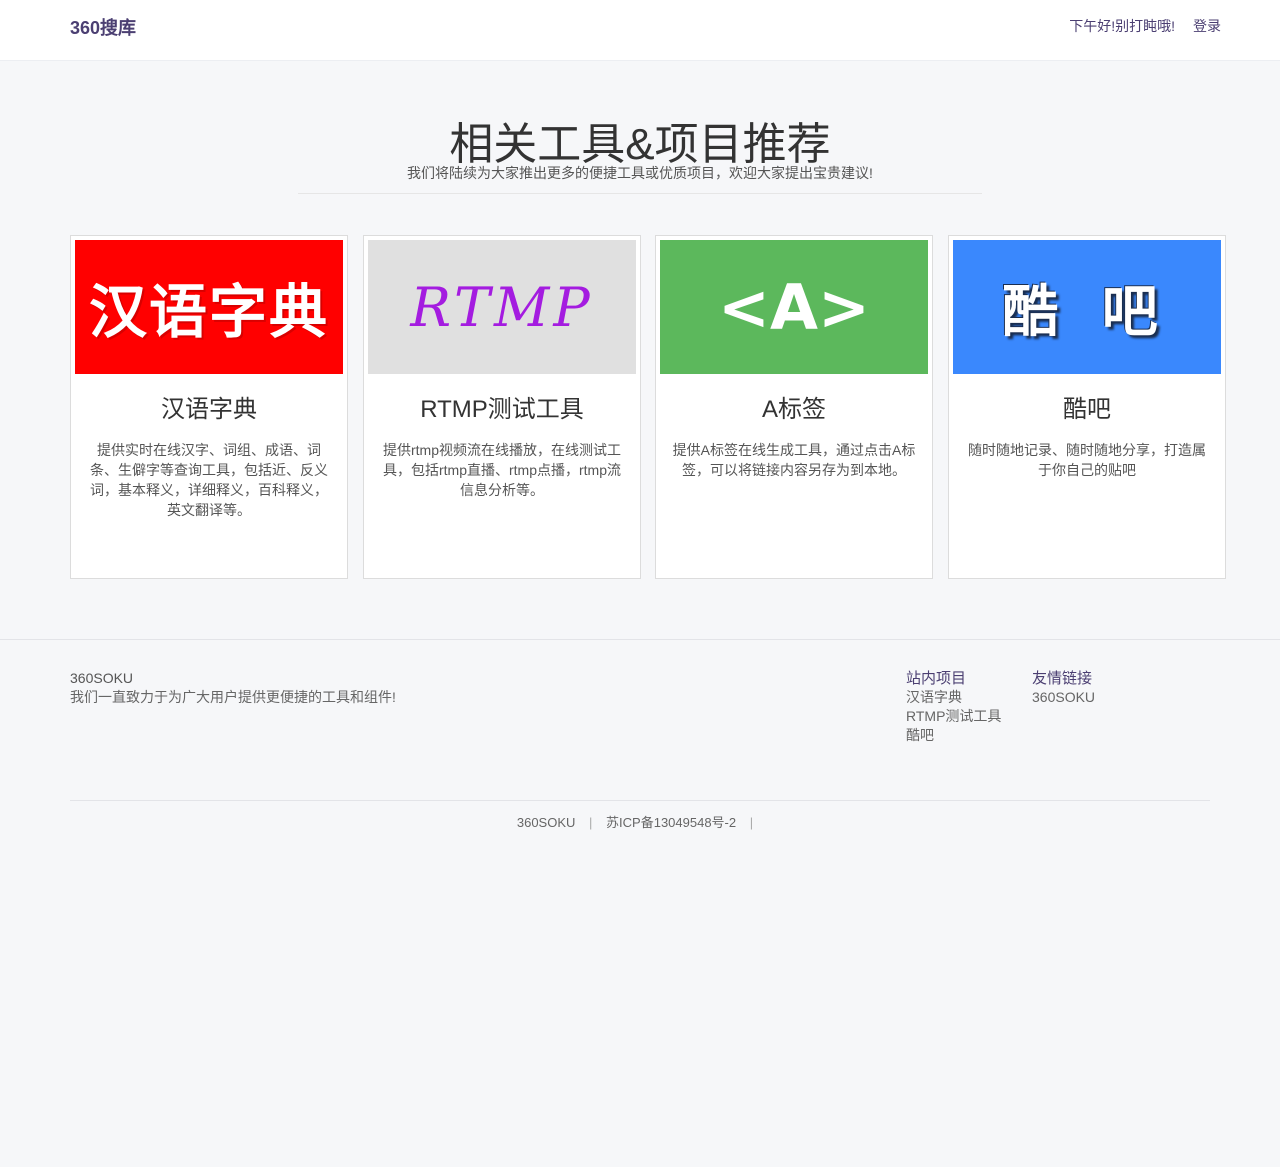 Image resolution: width=1280 pixels, height=1167 pixels. What do you see at coordinates (640, 800) in the screenshot?
I see `footer-bottom-divider` at bounding box center [640, 800].